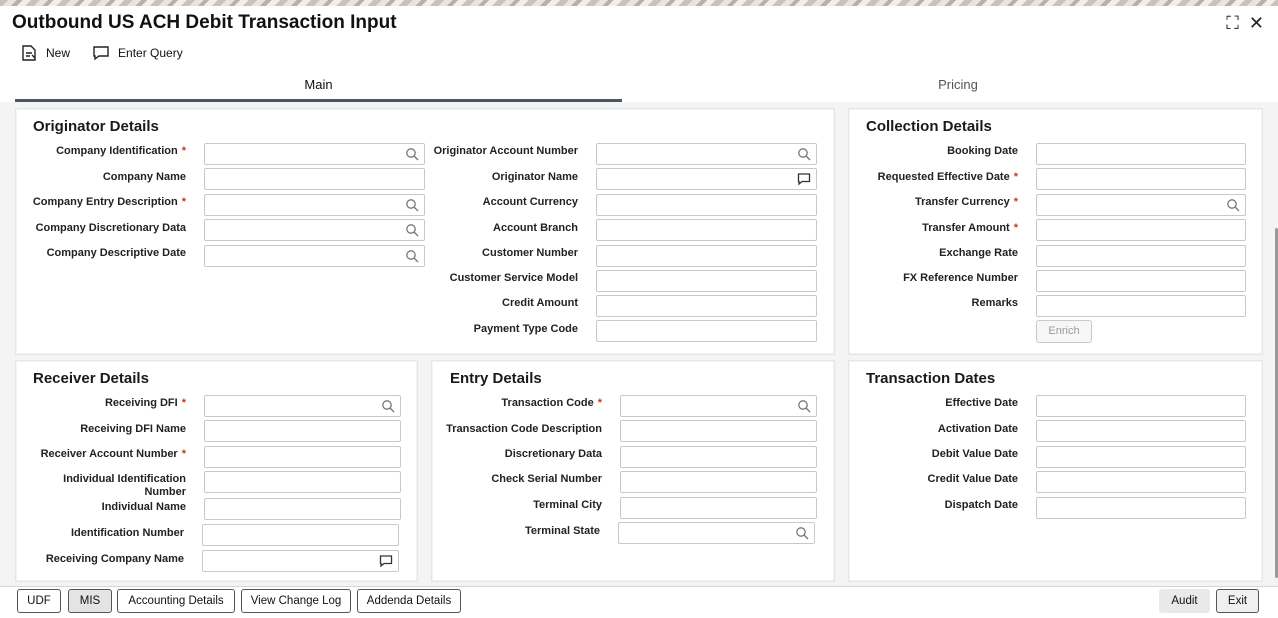  What do you see at coordinates (639, 3) in the screenshot?
I see `top-decorative-strip` at bounding box center [639, 3].